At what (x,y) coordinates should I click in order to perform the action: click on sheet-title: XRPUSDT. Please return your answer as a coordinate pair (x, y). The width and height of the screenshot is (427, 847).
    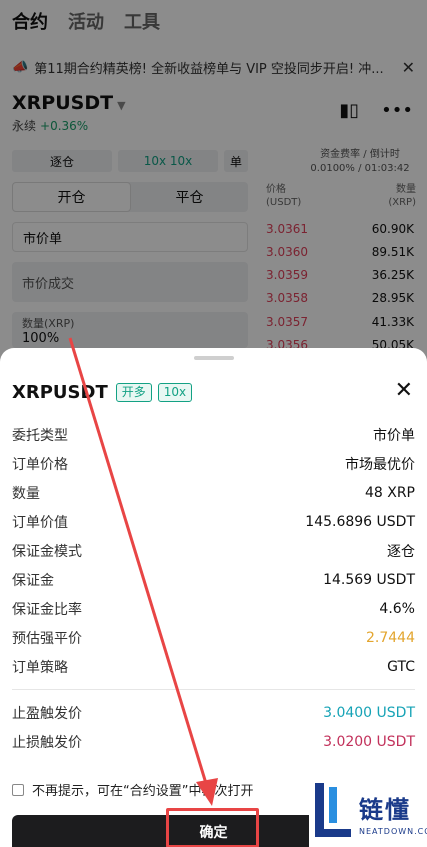
    Looking at the image, I should click on (60, 392).